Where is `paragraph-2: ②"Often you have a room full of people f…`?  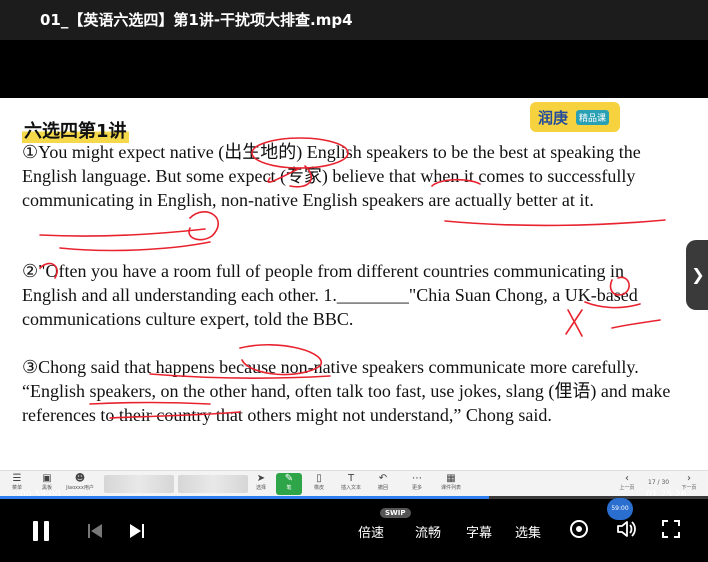
paragraph-2: ②"Often you have a room full of people f… is located at coordinates (330, 295).